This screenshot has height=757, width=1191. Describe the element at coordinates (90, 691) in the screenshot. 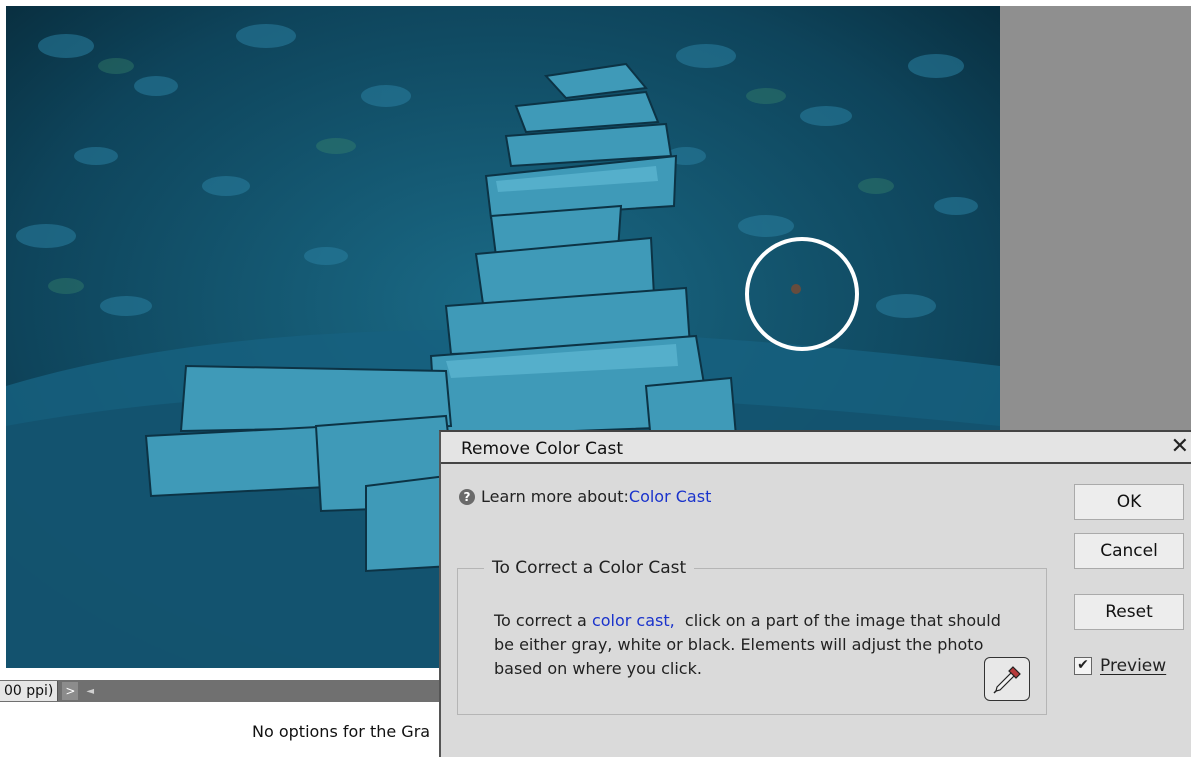

I see `scroll-left-icon: ◄` at that location.